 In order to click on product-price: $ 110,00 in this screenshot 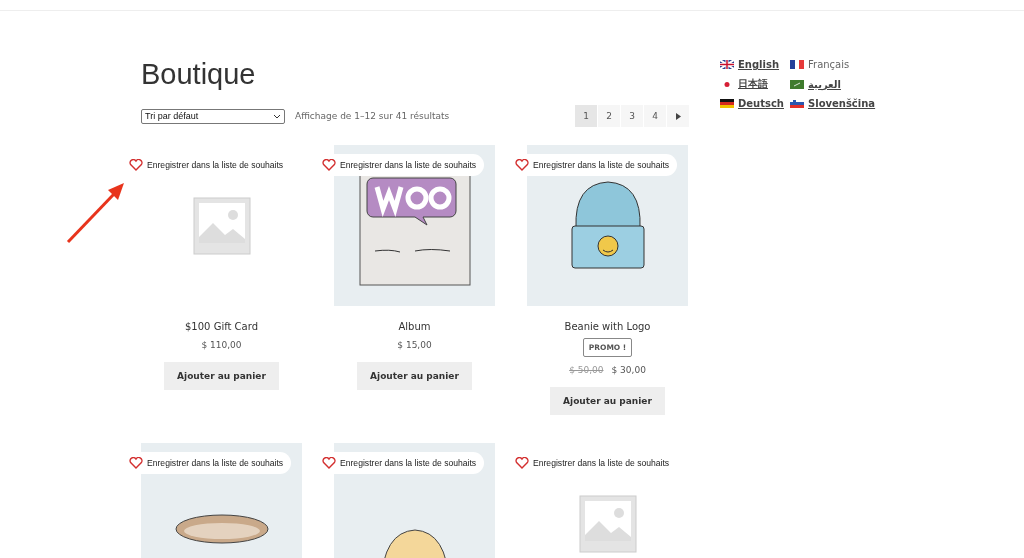, I will do `click(221, 345)`.